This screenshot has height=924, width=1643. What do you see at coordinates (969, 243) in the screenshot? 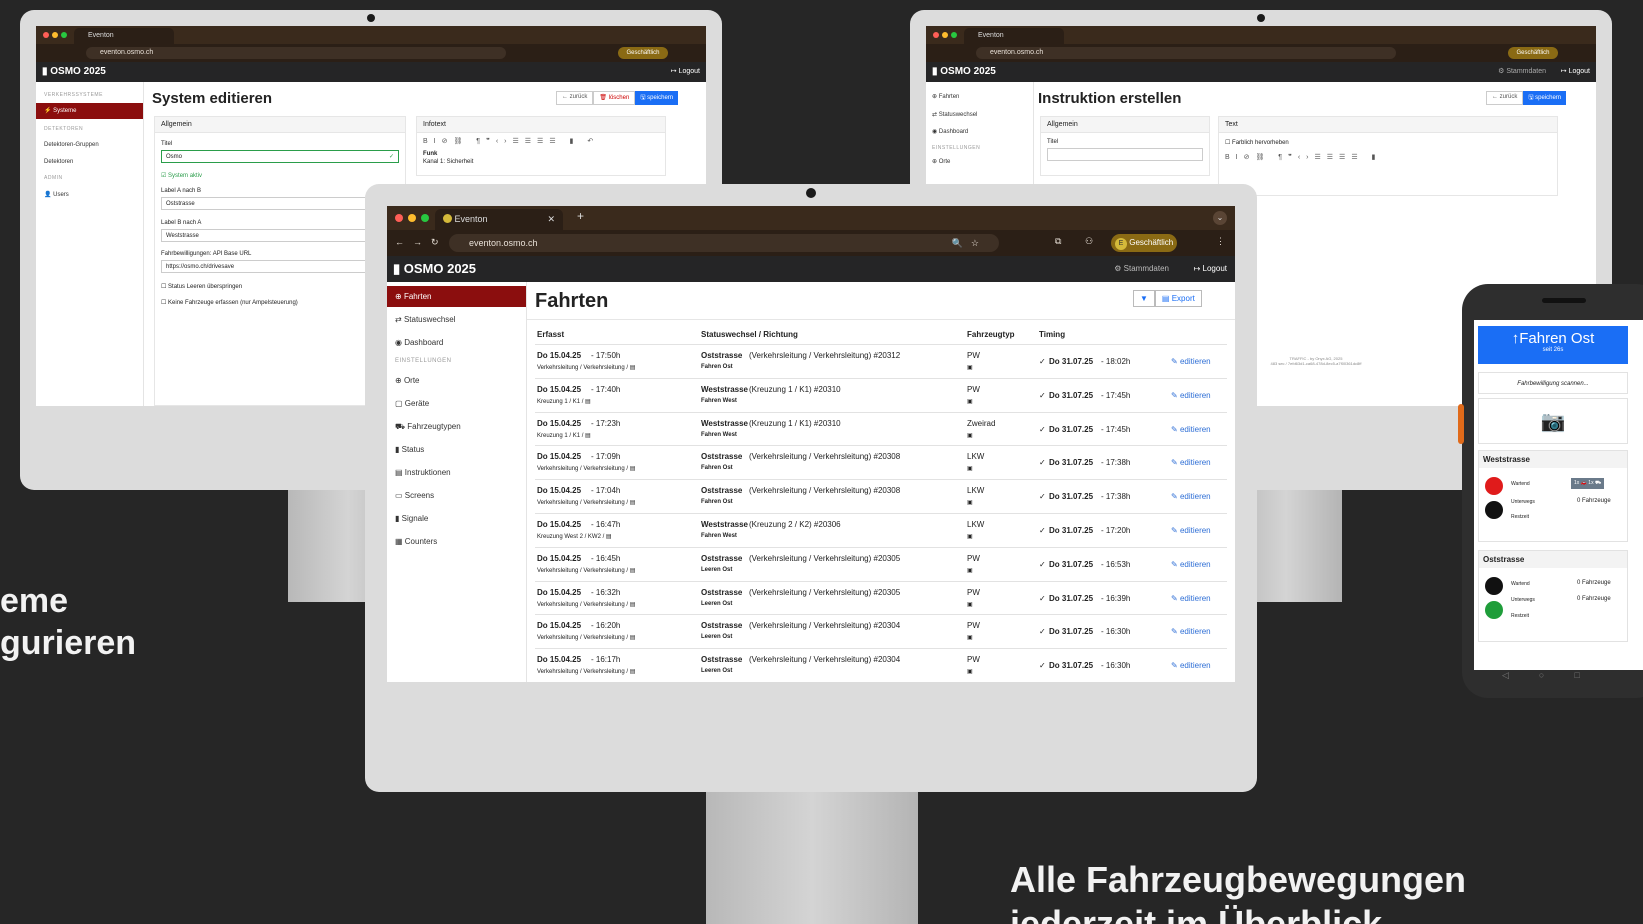
I see `address-icons: 🔍☆` at bounding box center [969, 243].